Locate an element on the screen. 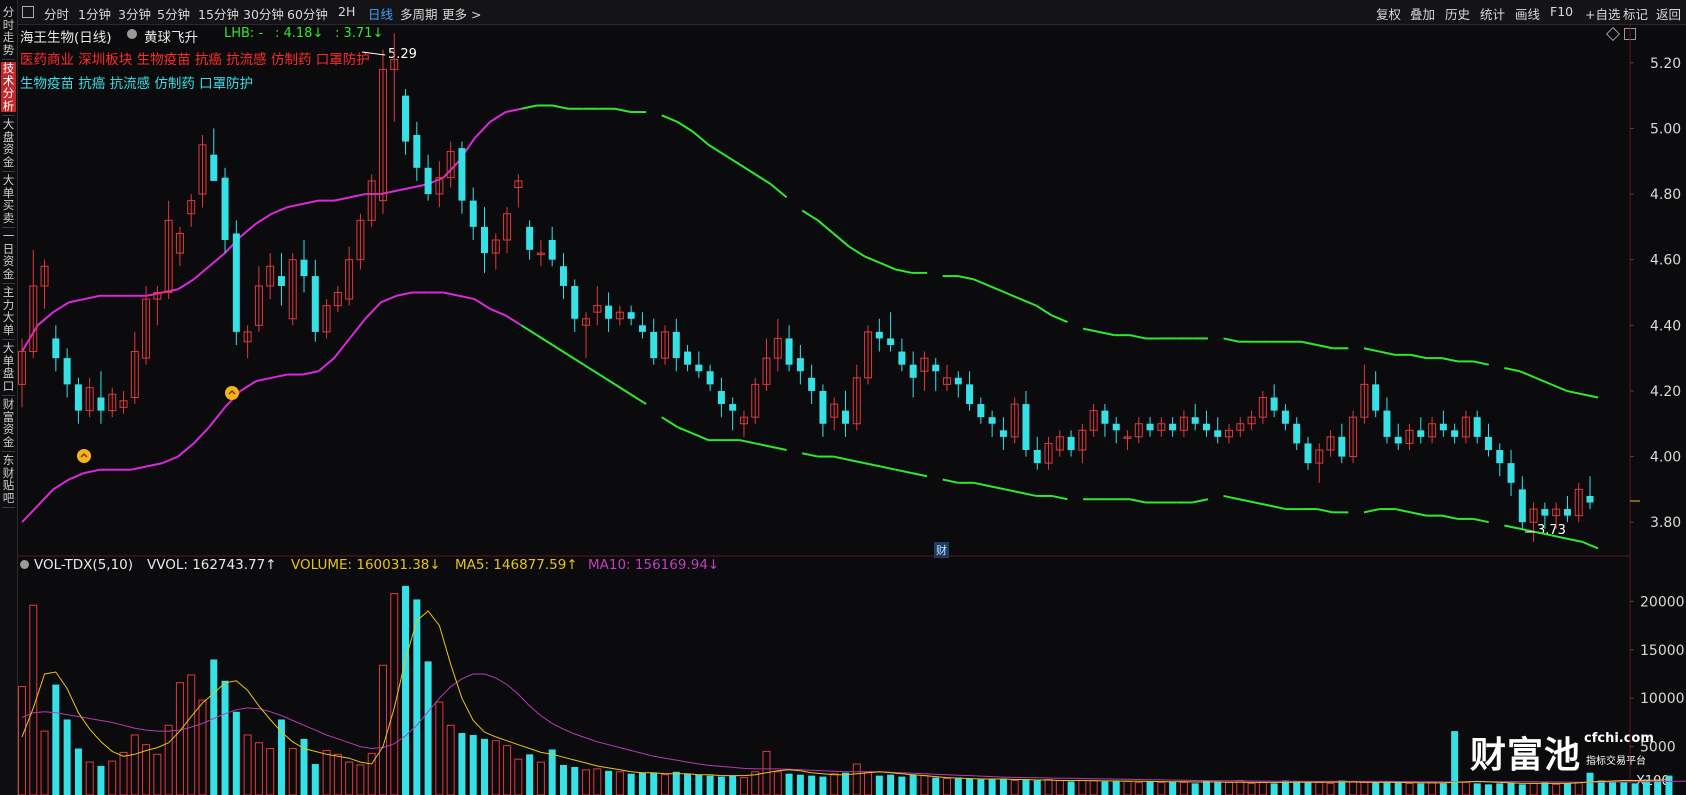  volume-tick-label: 15000 is located at coordinates (1662, 651).